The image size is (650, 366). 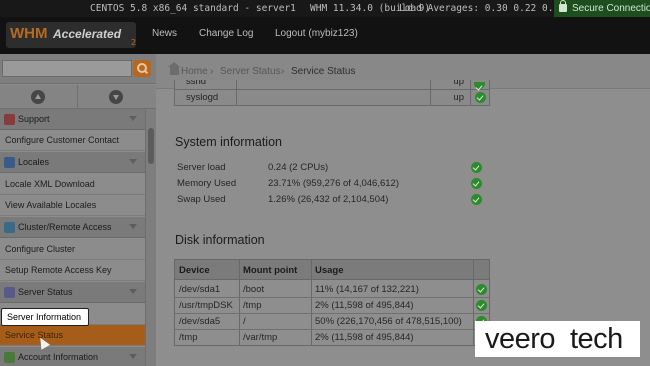 I want to click on service-name: syslogd, so click(x=206, y=97).